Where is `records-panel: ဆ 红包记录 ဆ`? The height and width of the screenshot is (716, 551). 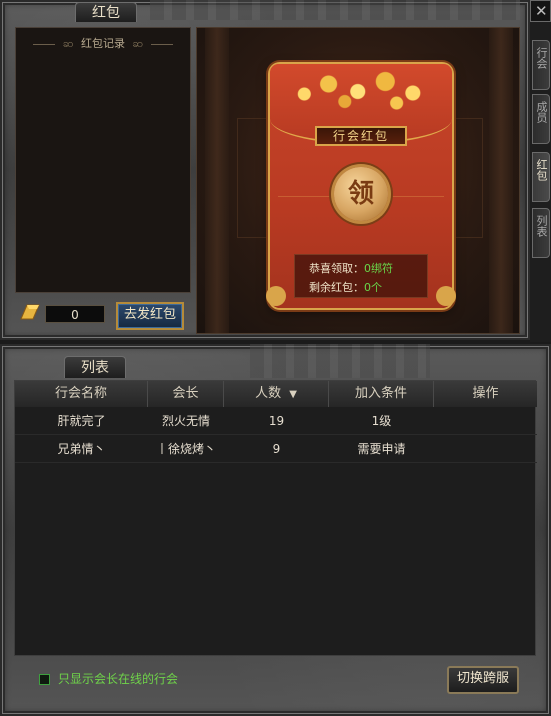
records-panel: ဆ 红包记录 ဆ is located at coordinates (103, 160).